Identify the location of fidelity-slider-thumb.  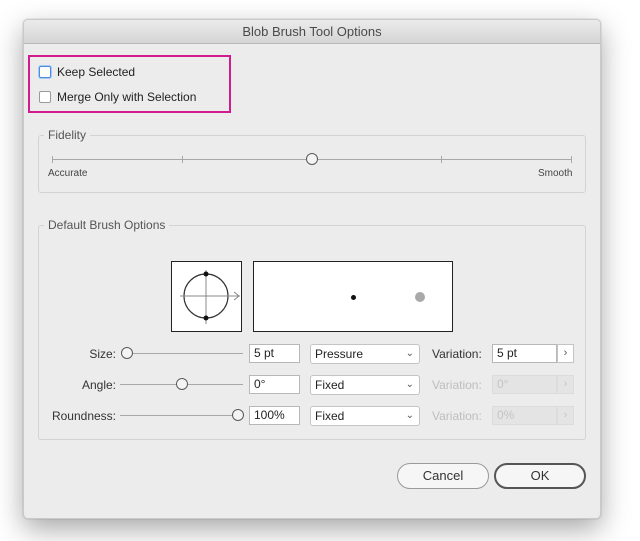
(312, 159).